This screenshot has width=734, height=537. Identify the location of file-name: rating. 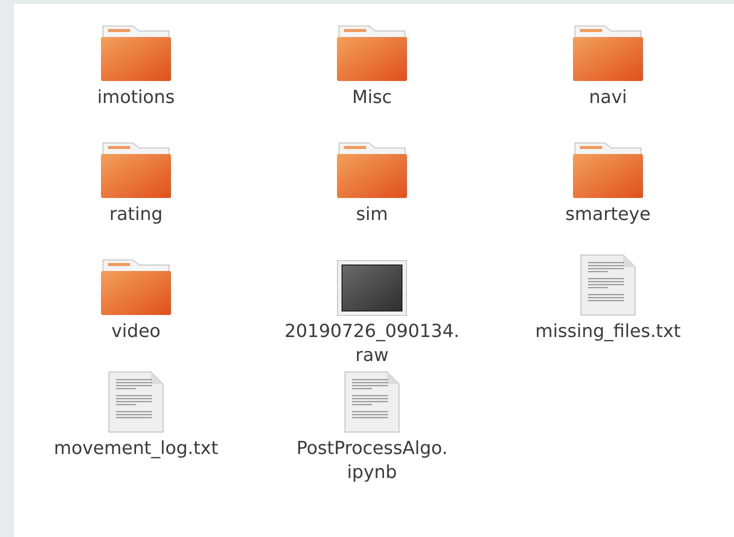
(136, 215).